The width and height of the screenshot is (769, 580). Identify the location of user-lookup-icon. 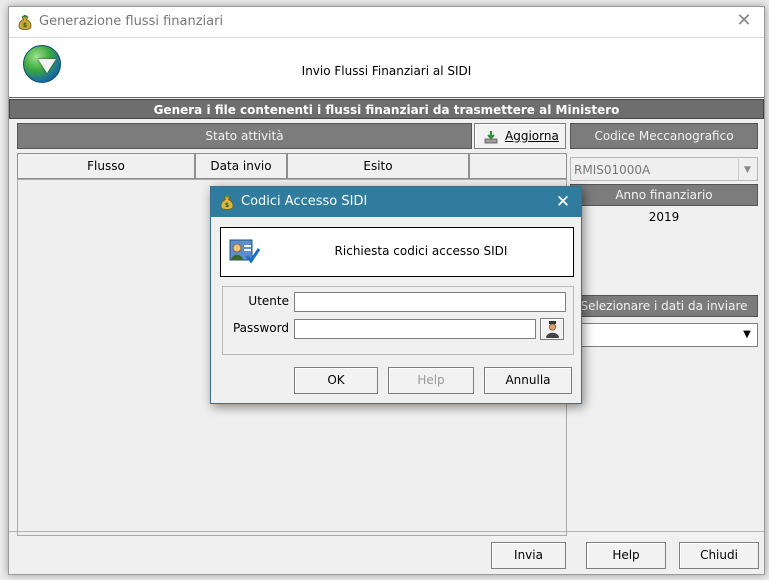
(552, 329).